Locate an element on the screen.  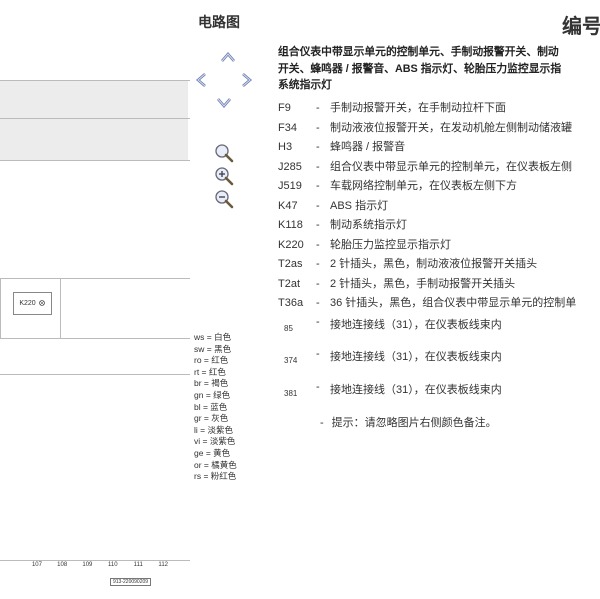
ground-item: 85 - 接地连接线（31），在仪表板线束内 is located at coordinates (439, 324).